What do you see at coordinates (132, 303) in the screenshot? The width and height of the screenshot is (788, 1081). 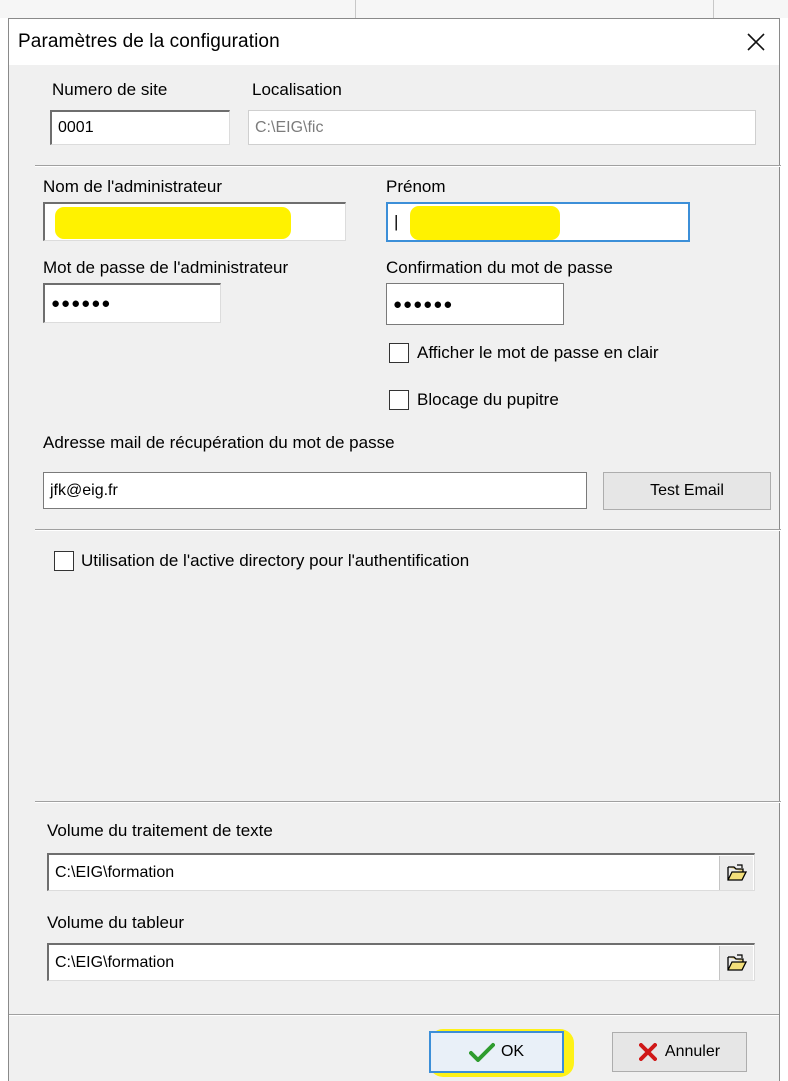 I see `admin-password-field: ●●●●●●` at bounding box center [132, 303].